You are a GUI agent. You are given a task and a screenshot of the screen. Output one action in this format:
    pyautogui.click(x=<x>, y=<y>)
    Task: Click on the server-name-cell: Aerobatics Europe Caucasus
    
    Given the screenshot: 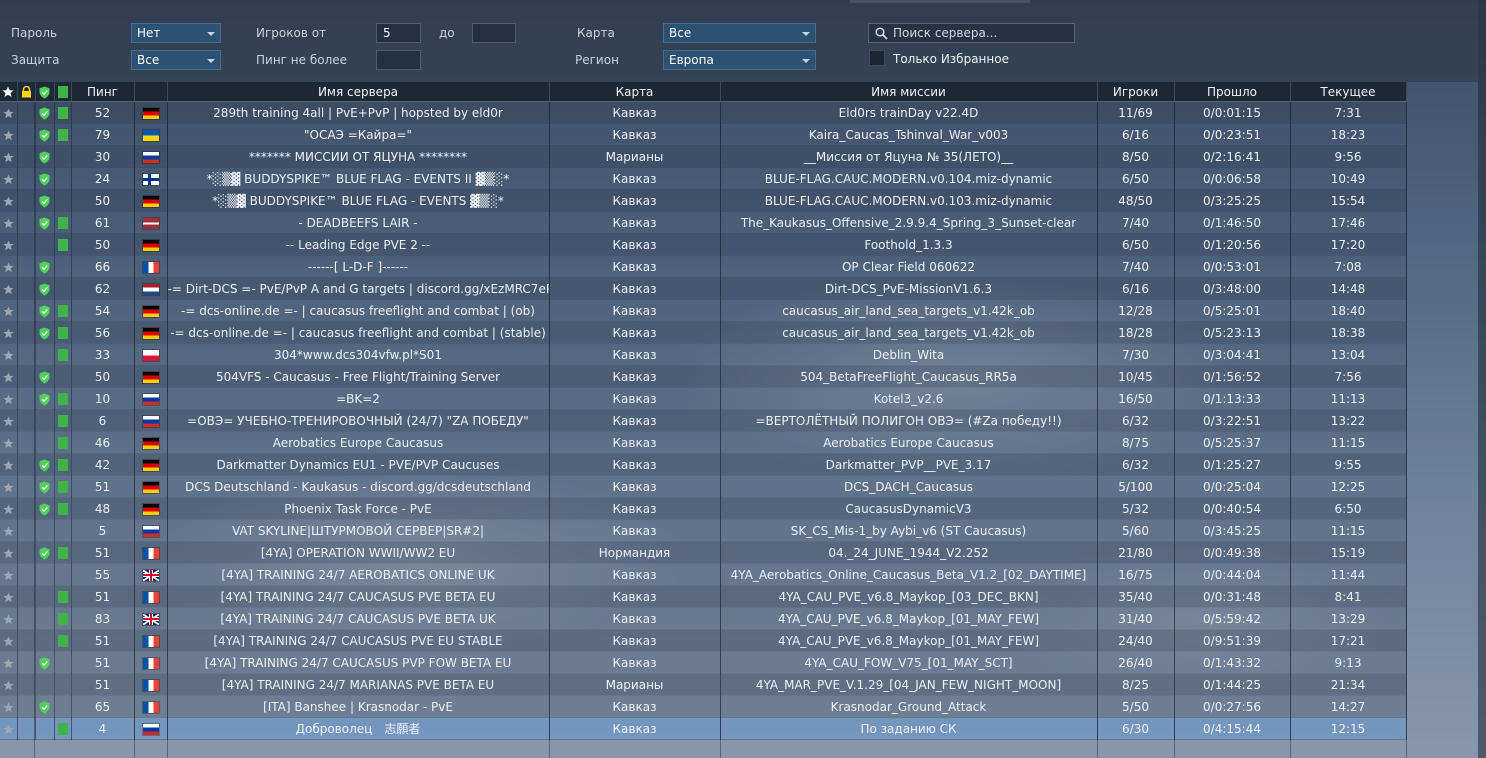 What is the action you would take?
    pyautogui.click(x=358, y=442)
    